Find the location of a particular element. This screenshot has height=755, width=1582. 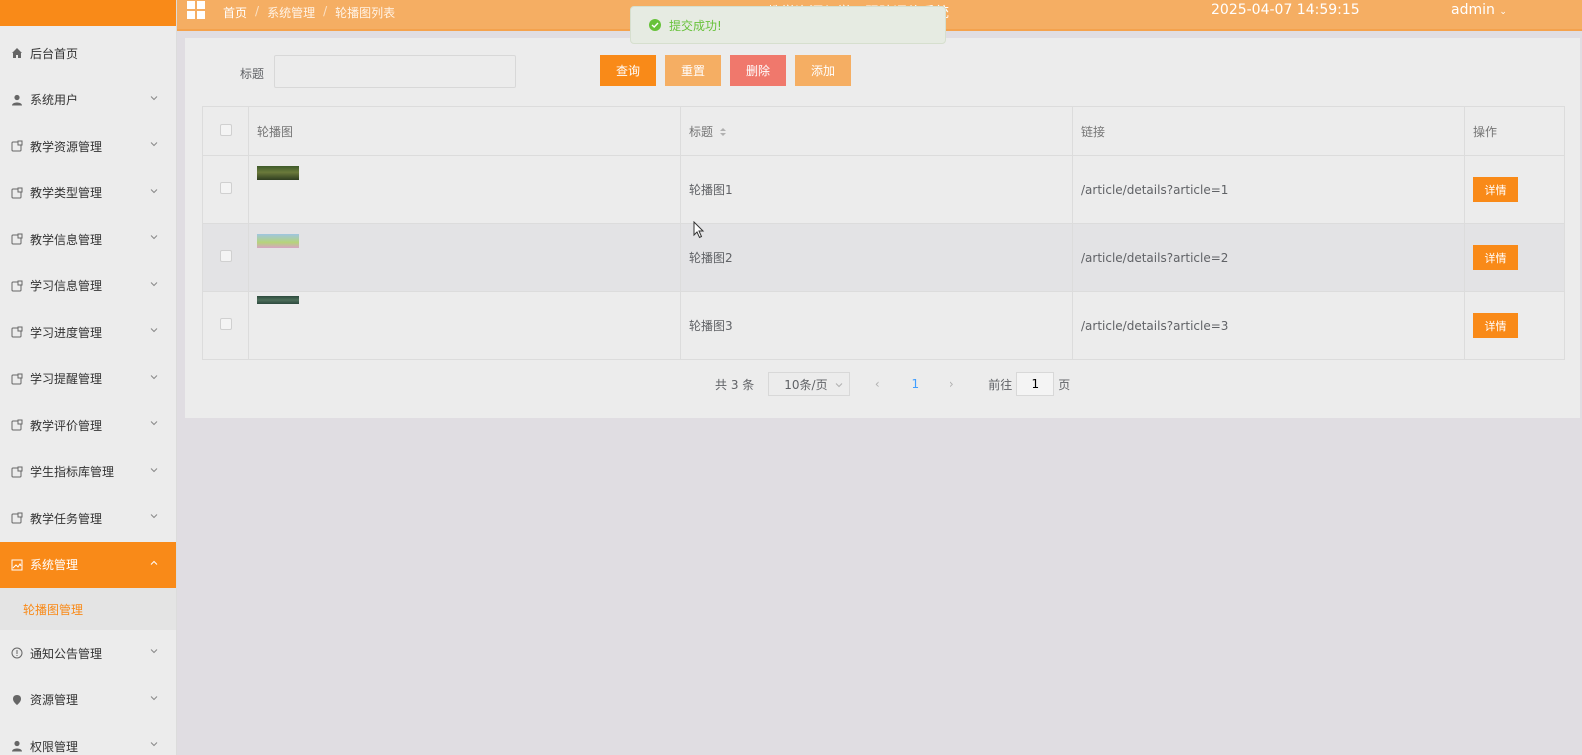

header-link: 链接 is located at coordinates (1268, 131).